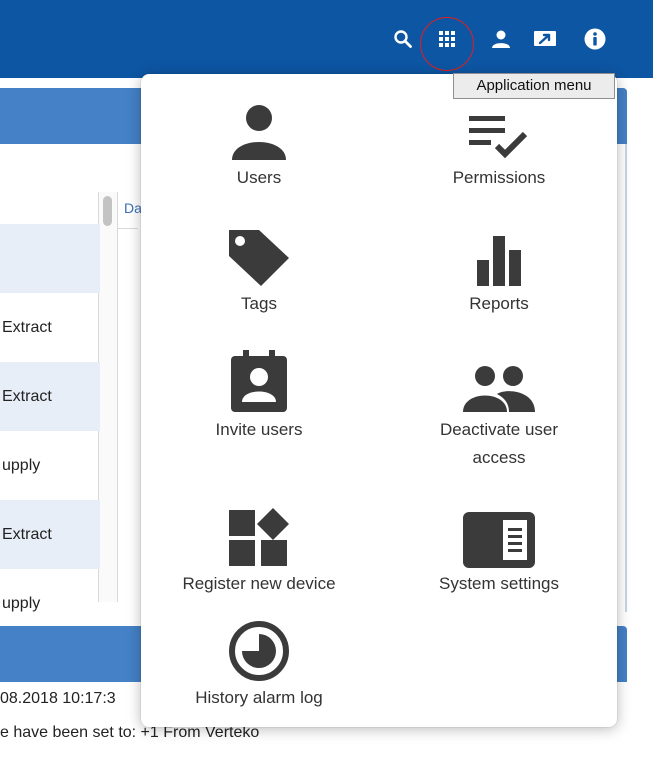 The image size is (653, 765). What do you see at coordinates (403, 39) in the screenshot?
I see `search-icon` at bounding box center [403, 39].